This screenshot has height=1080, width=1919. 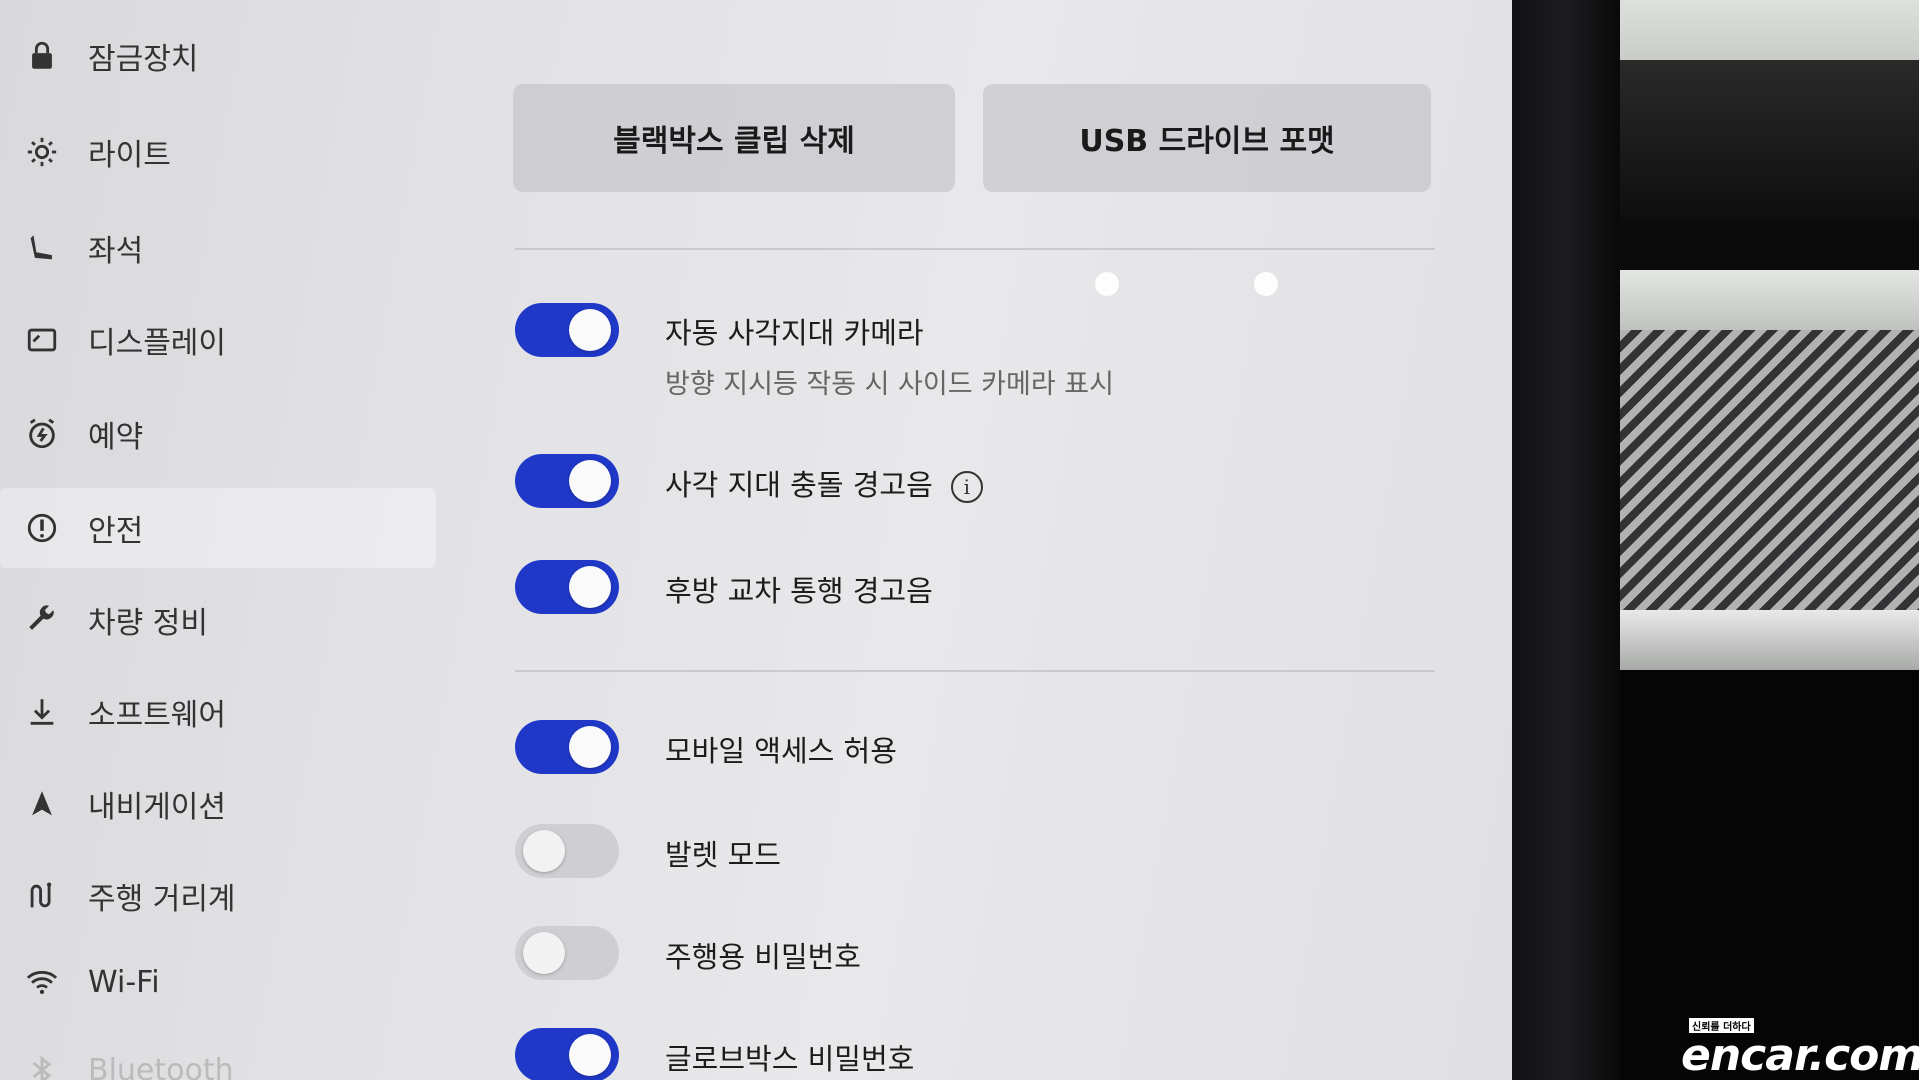 I want to click on navigation-icon, so click(x=42, y=804).